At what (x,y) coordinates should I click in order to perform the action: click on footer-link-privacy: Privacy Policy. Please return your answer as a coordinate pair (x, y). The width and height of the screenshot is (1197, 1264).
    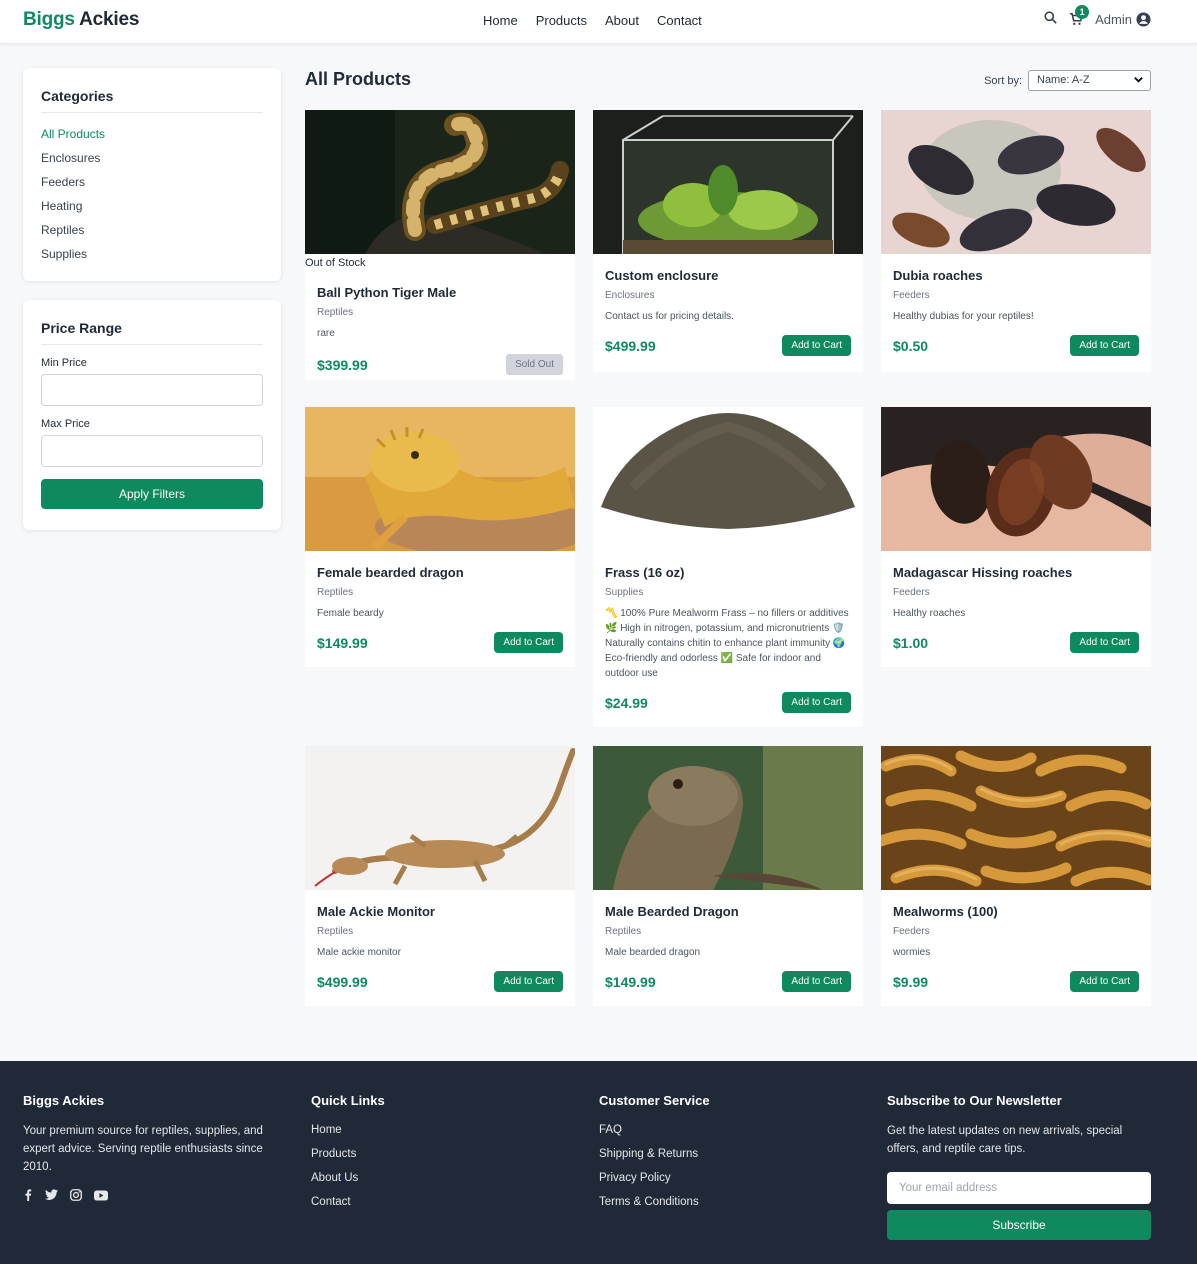
    Looking at the image, I should click on (709, 1182).